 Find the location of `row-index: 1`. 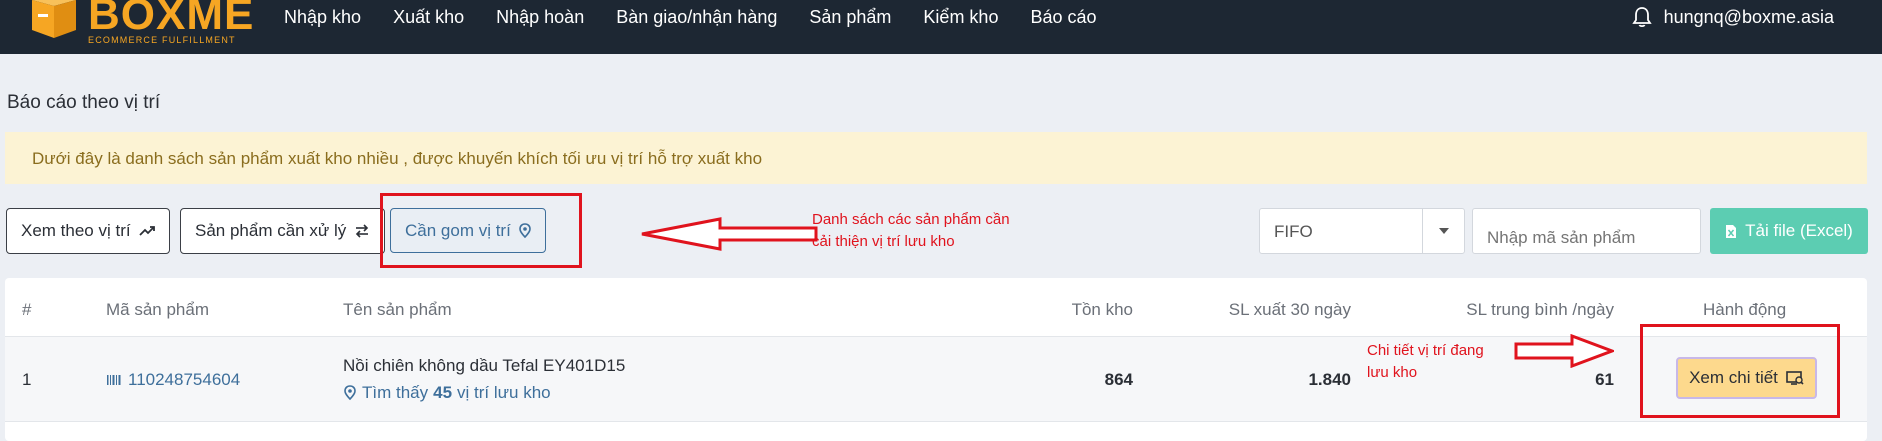

row-index: 1 is located at coordinates (27, 379).